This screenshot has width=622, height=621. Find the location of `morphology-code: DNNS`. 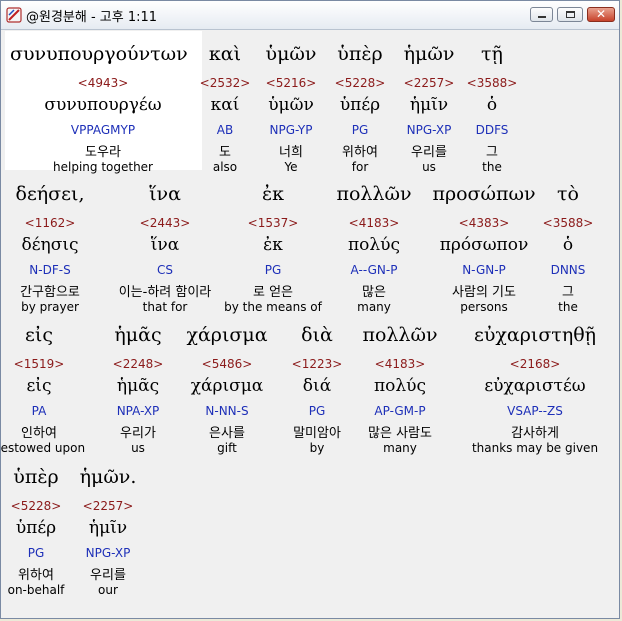

morphology-code: DNNS is located at coordinates (568, 270).